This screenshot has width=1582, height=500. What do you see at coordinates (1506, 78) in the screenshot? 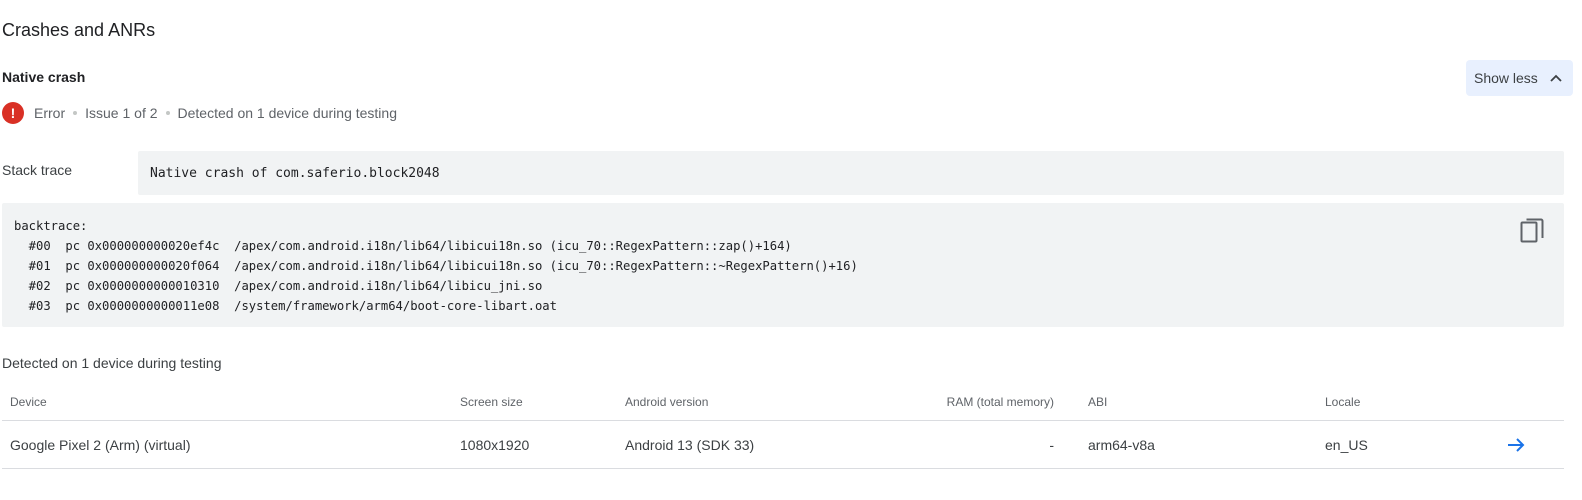
I see `show-less-label: Show less` at bounding box center [1506, 78].